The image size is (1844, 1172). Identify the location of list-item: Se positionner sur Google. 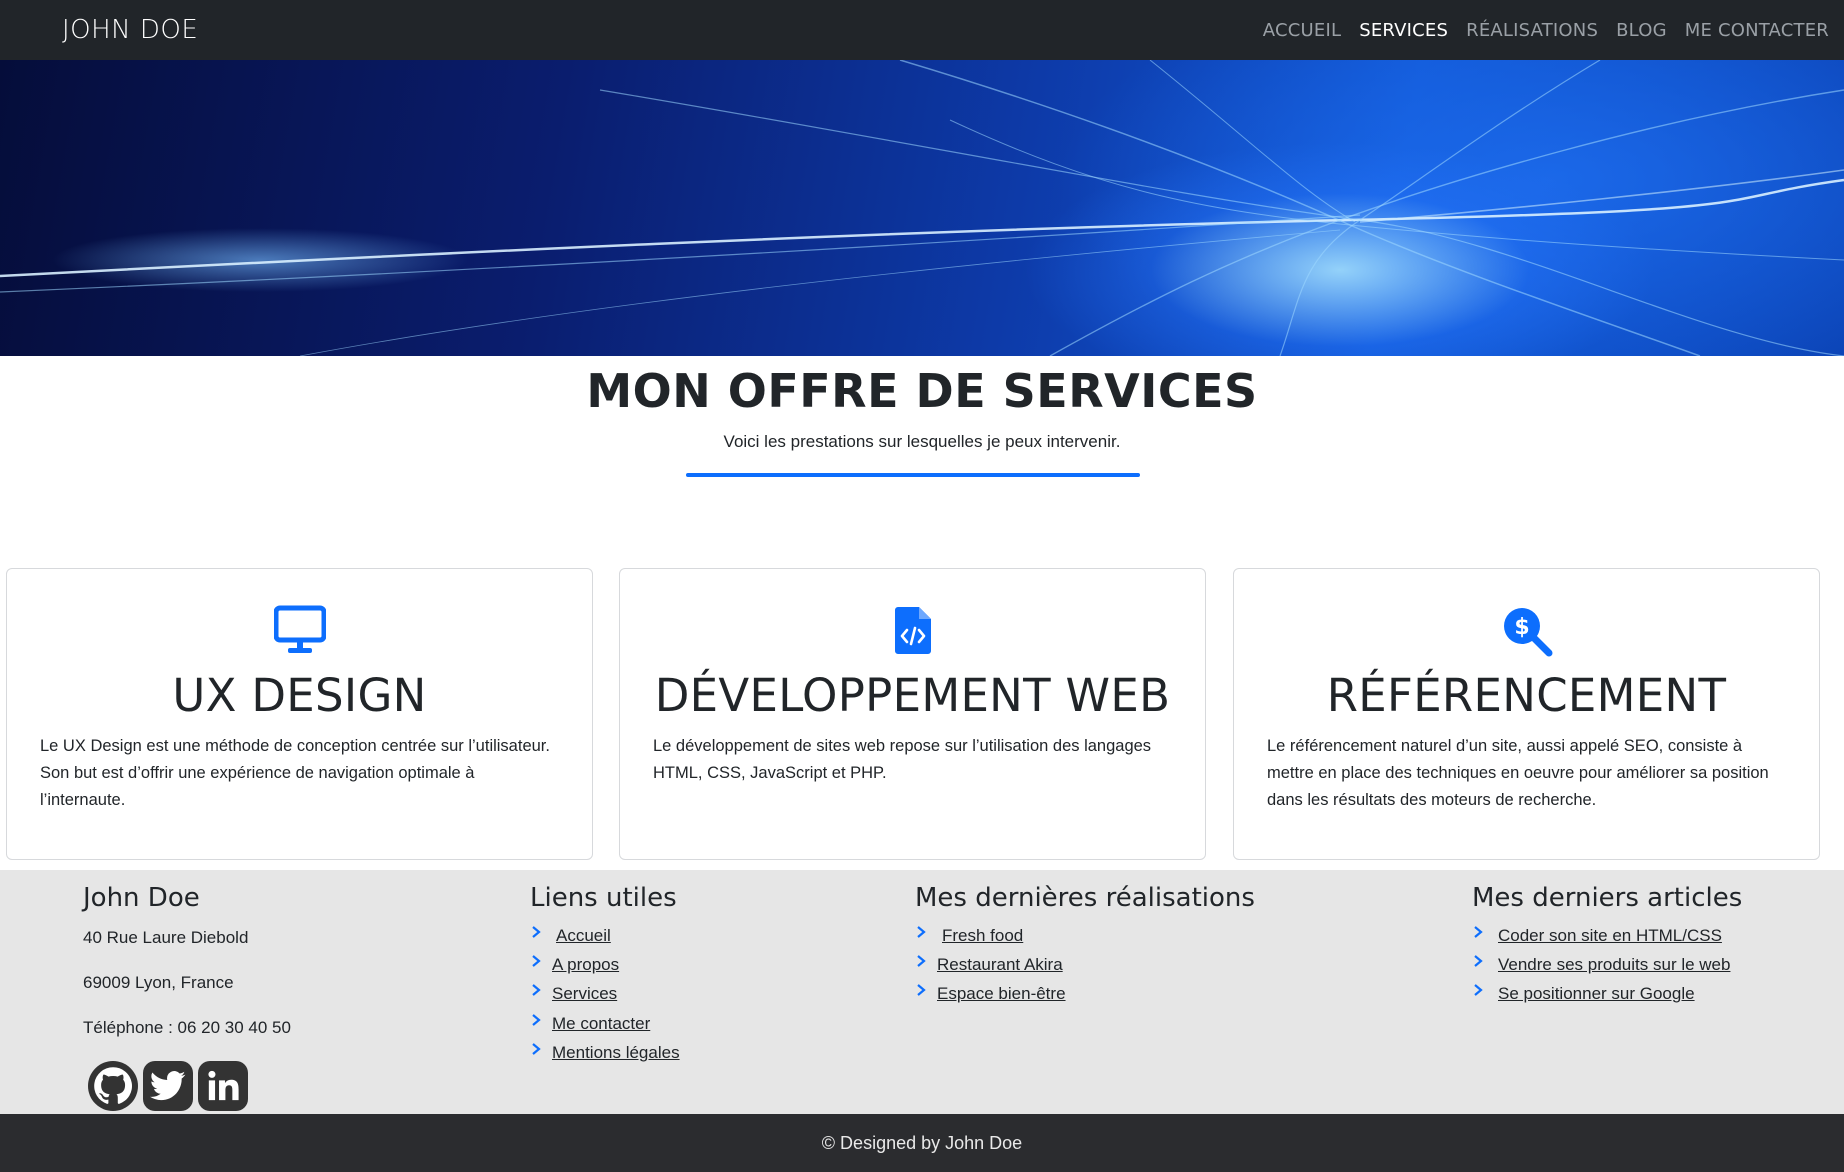
(1607, 994).